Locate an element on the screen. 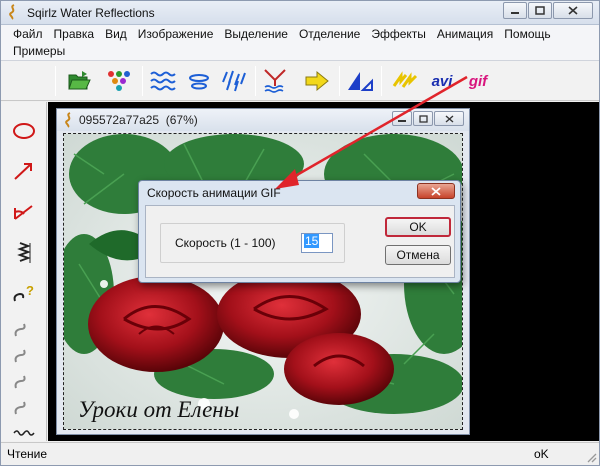 The width and height of the screenshot is (600, 466). waves-icon is located at coordinates (163, 81).